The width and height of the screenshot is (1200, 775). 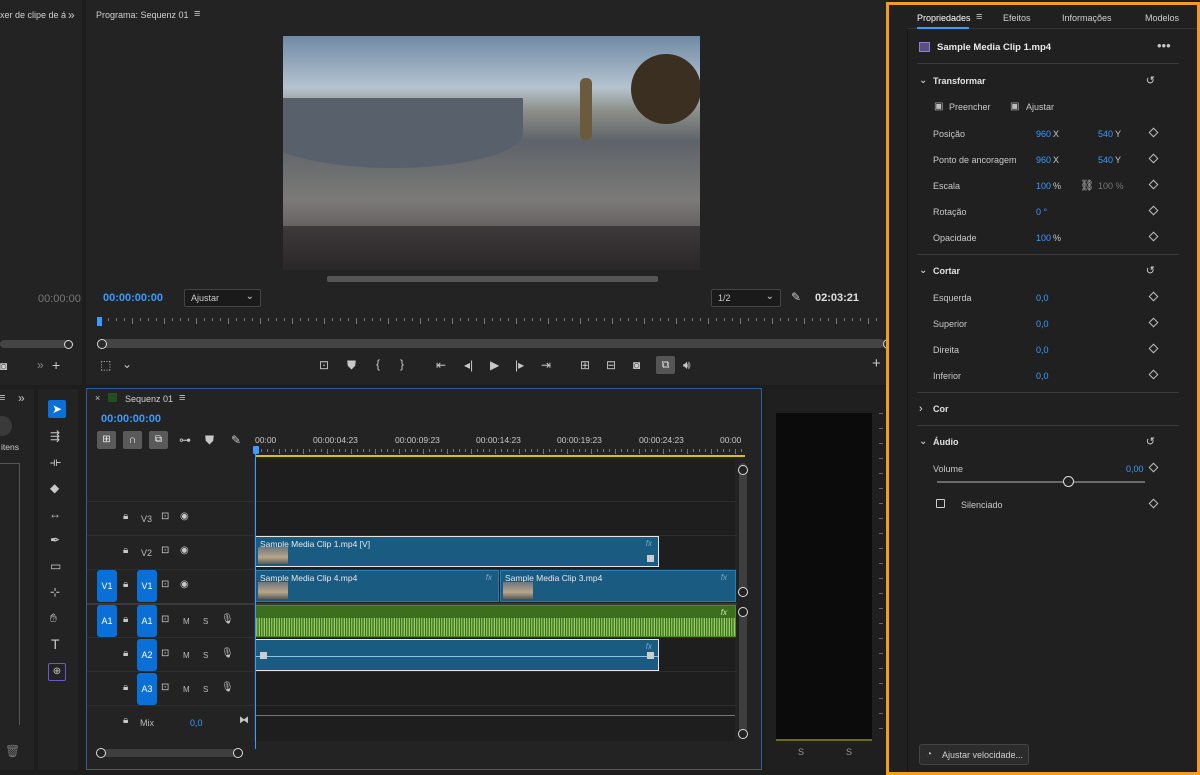 I want to click on timeline-playhead-head, so click(x=256, y=450).